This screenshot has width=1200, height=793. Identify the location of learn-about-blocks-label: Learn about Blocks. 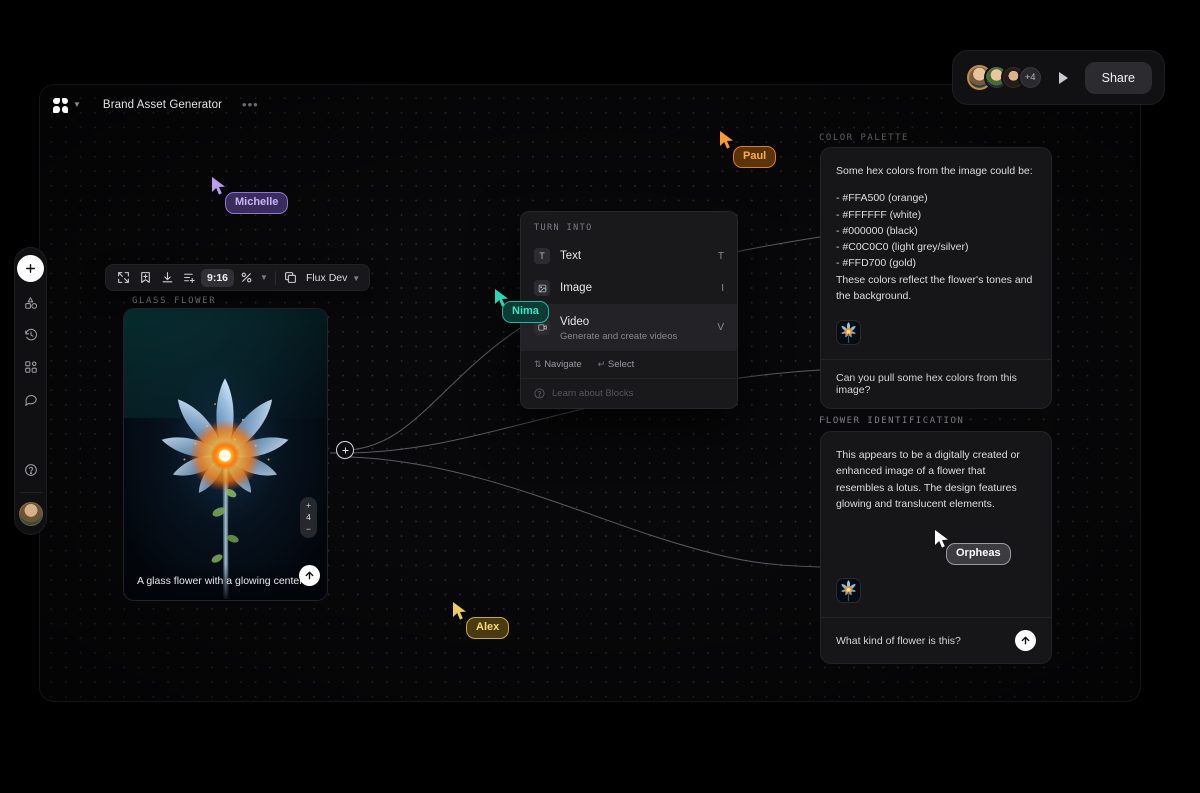
(592, 393).